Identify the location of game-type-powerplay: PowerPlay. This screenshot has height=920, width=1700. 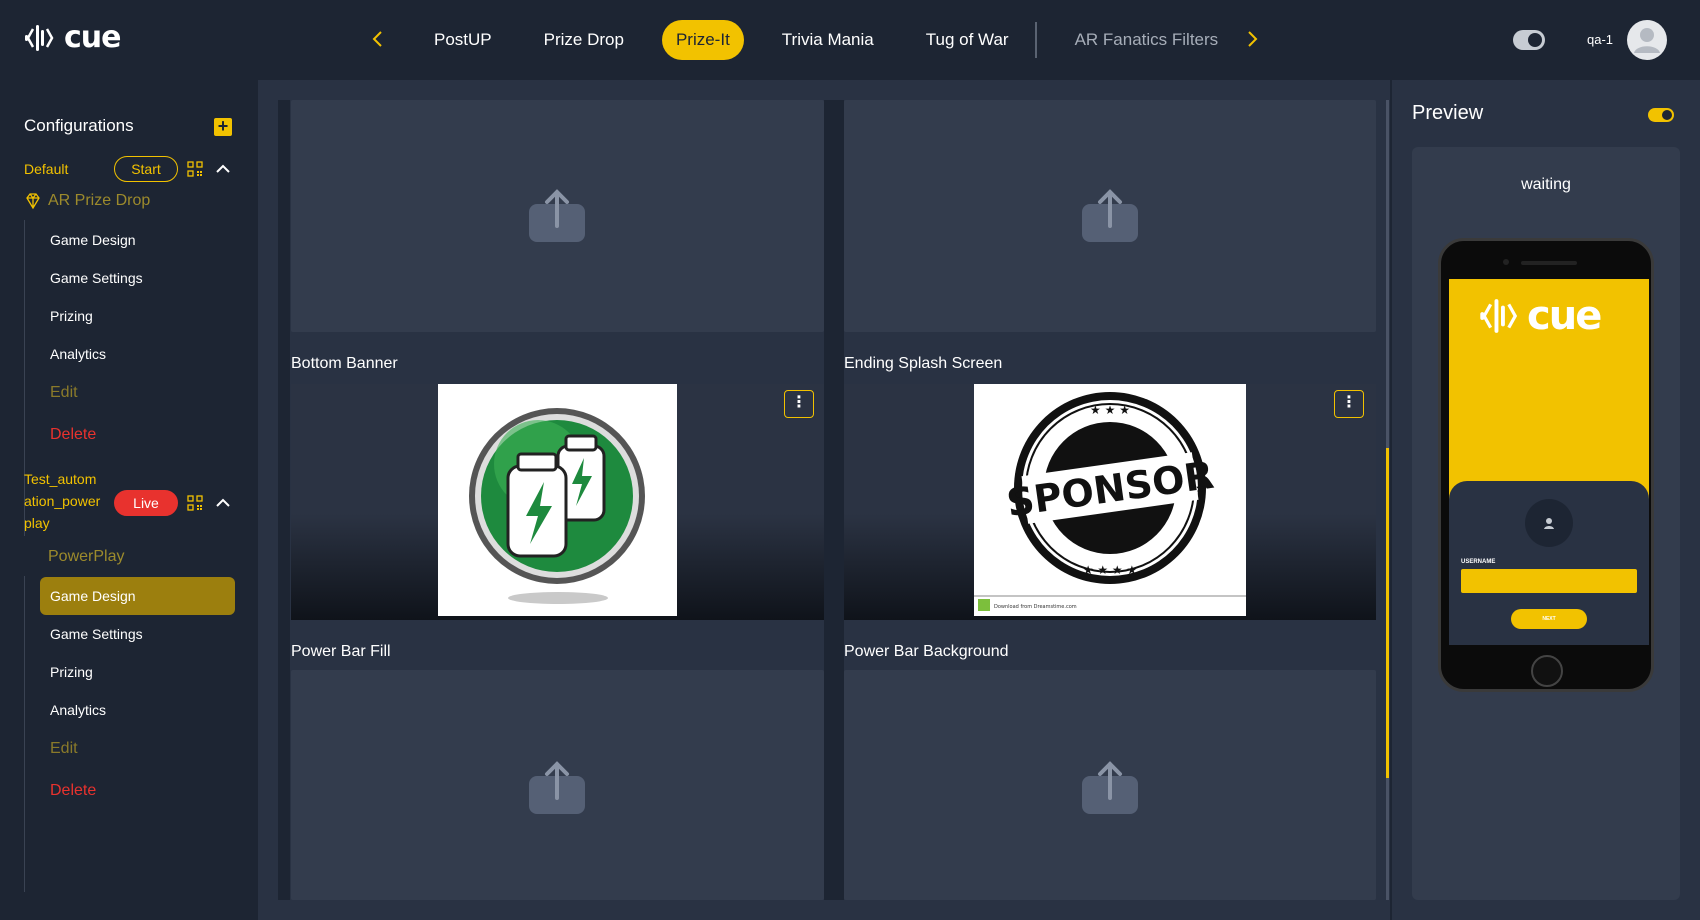
(86, 557).